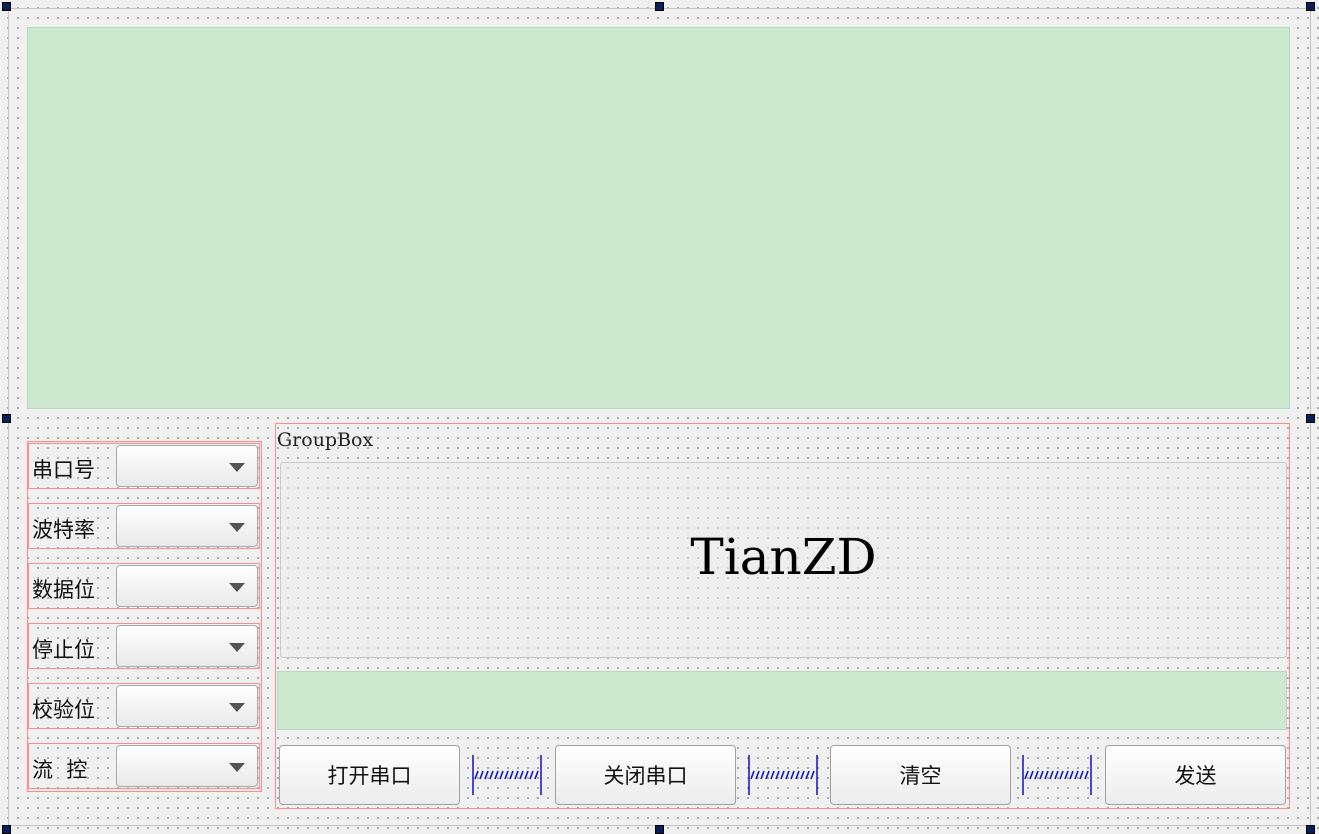  Describe the element at coordinates (187, 766) in the screenshot. I see `flow-control-combobox` at that location.